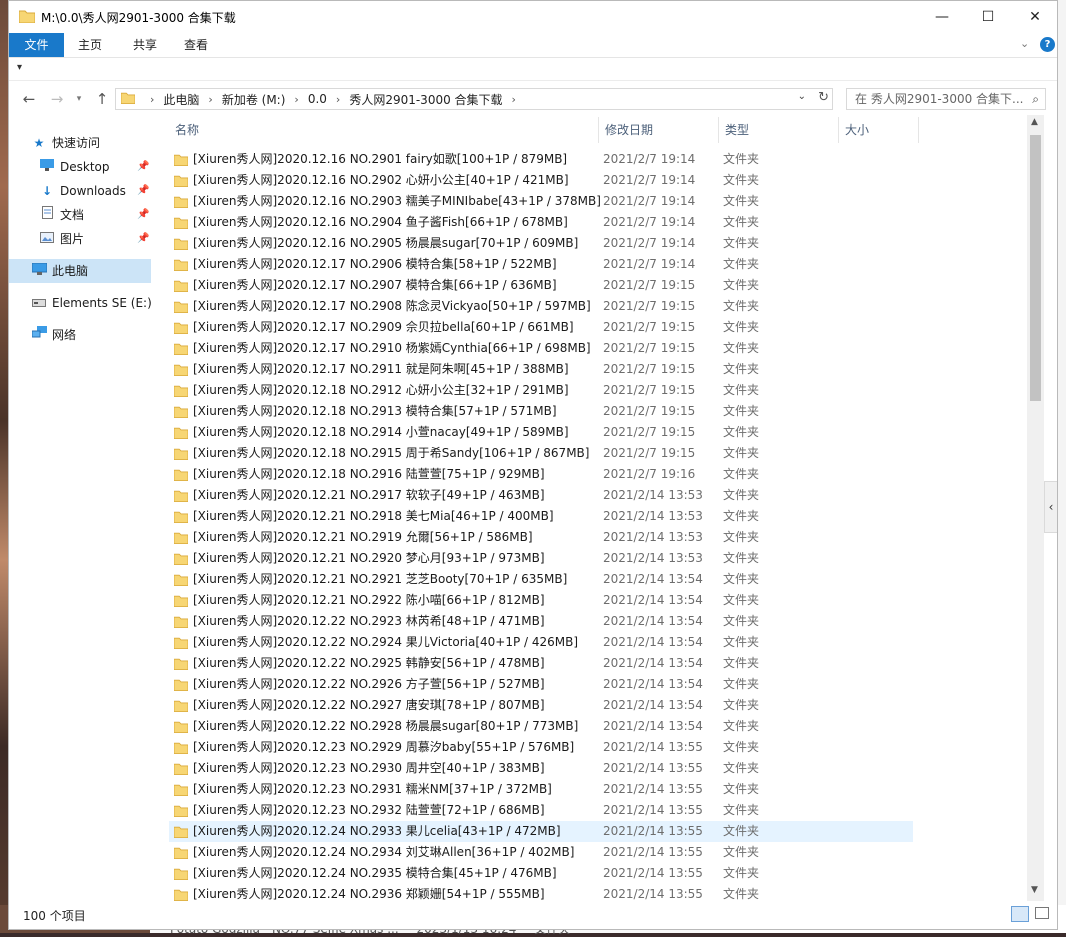 The height and width of the screenshot is (937, 1066). I want to click on nav-drive-e: Elements SE (E:), so click(91, 303).